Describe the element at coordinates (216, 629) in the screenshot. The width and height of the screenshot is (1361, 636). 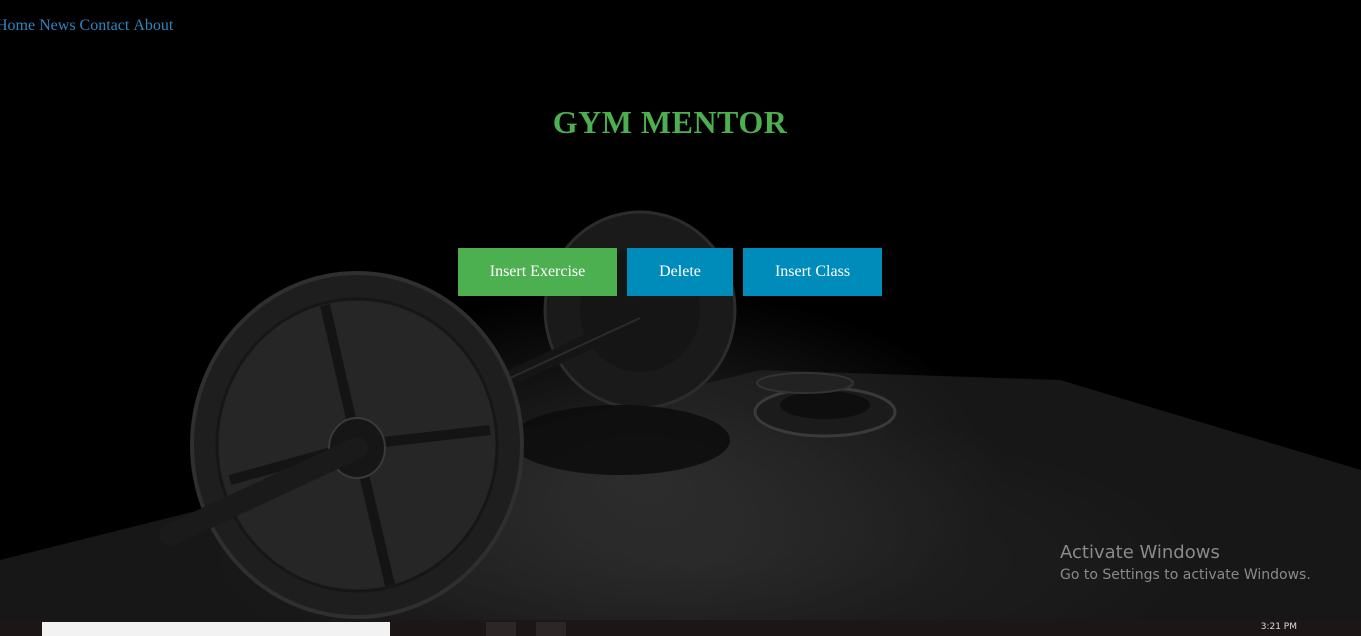
I see `taskbar-search-box` at that location.